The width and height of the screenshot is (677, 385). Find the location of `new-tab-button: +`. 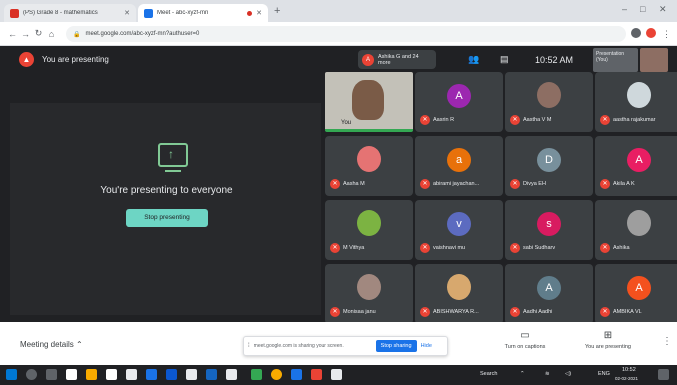

new-tab-button: + is located at coordinates (277, 11).